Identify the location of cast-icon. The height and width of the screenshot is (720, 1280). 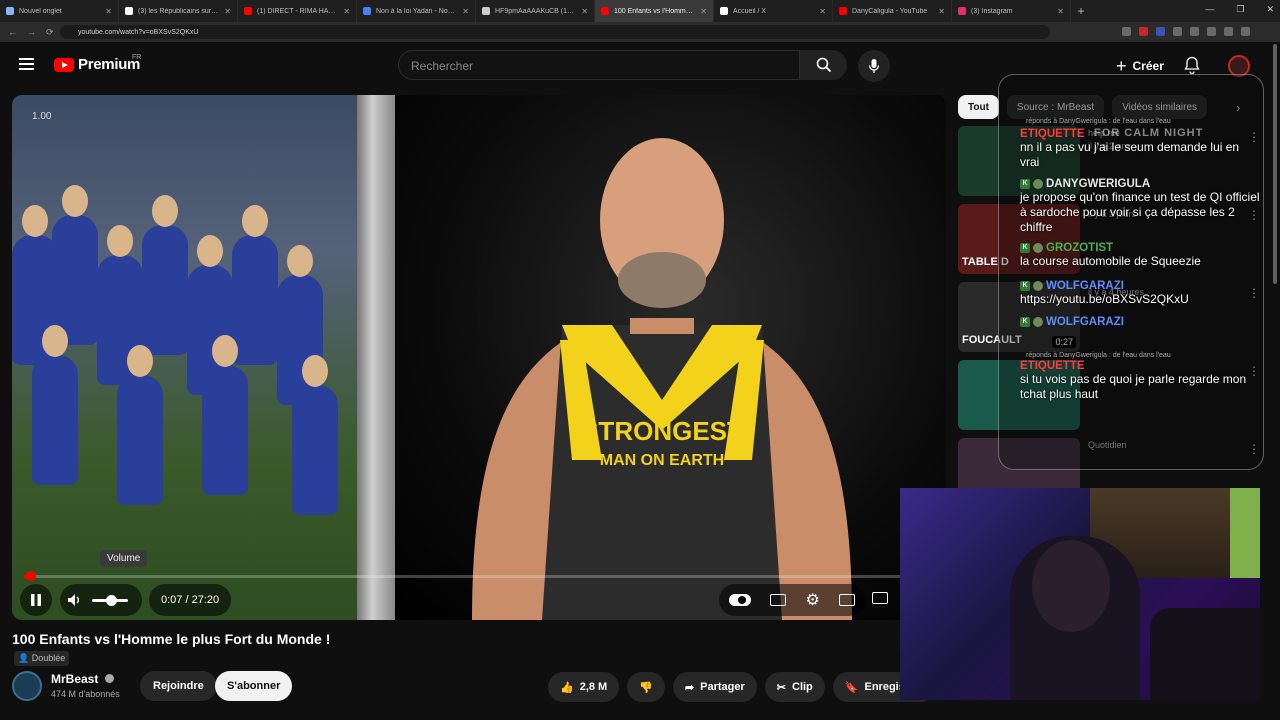
(880, 598).